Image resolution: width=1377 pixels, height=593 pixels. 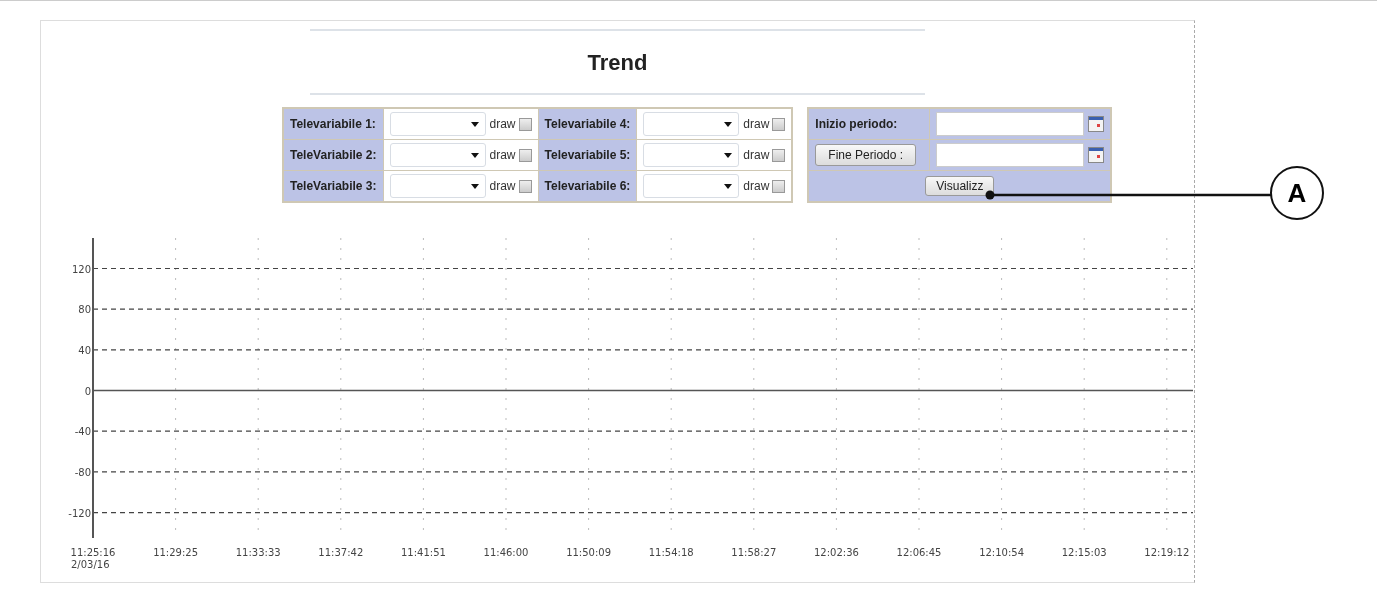 I want to click on x-tick-label: 11:58:27, so click(x=754, y=552).